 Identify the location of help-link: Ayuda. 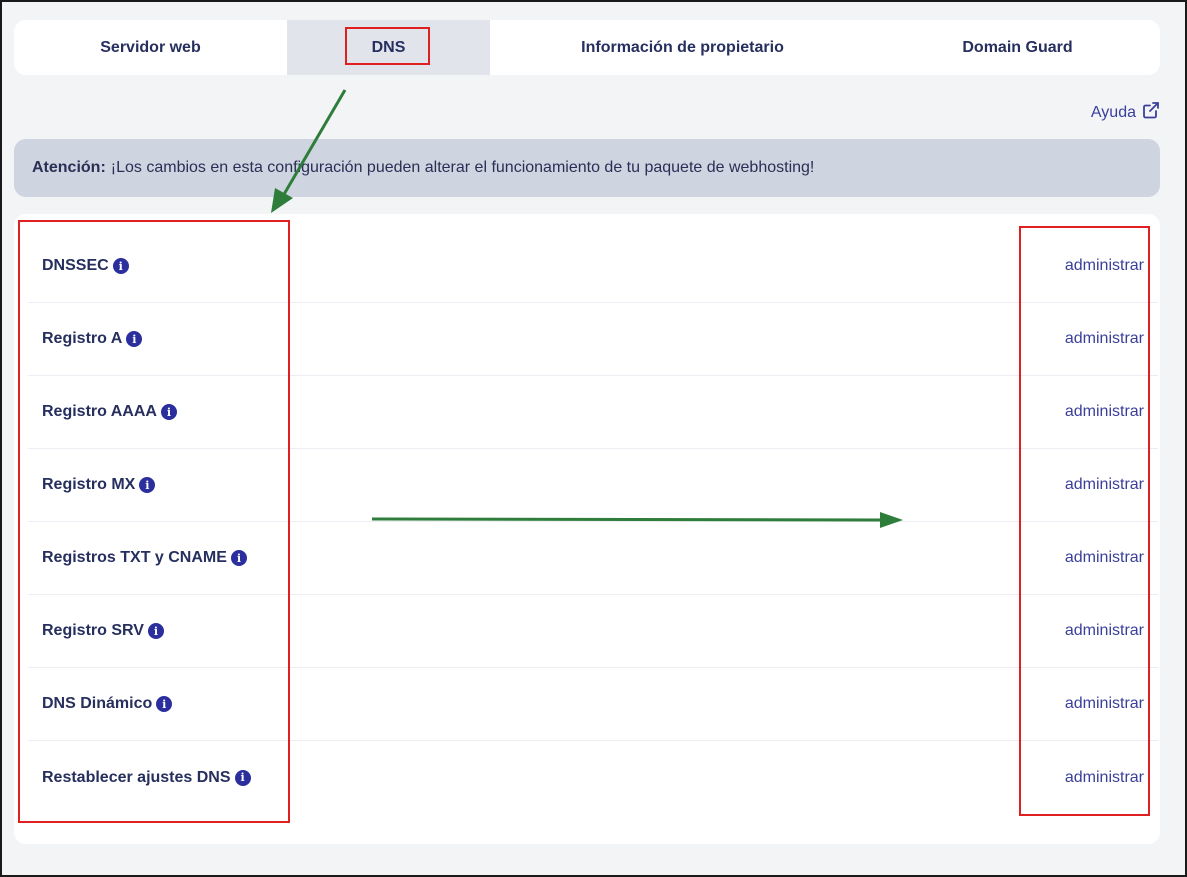
(1125, 112).